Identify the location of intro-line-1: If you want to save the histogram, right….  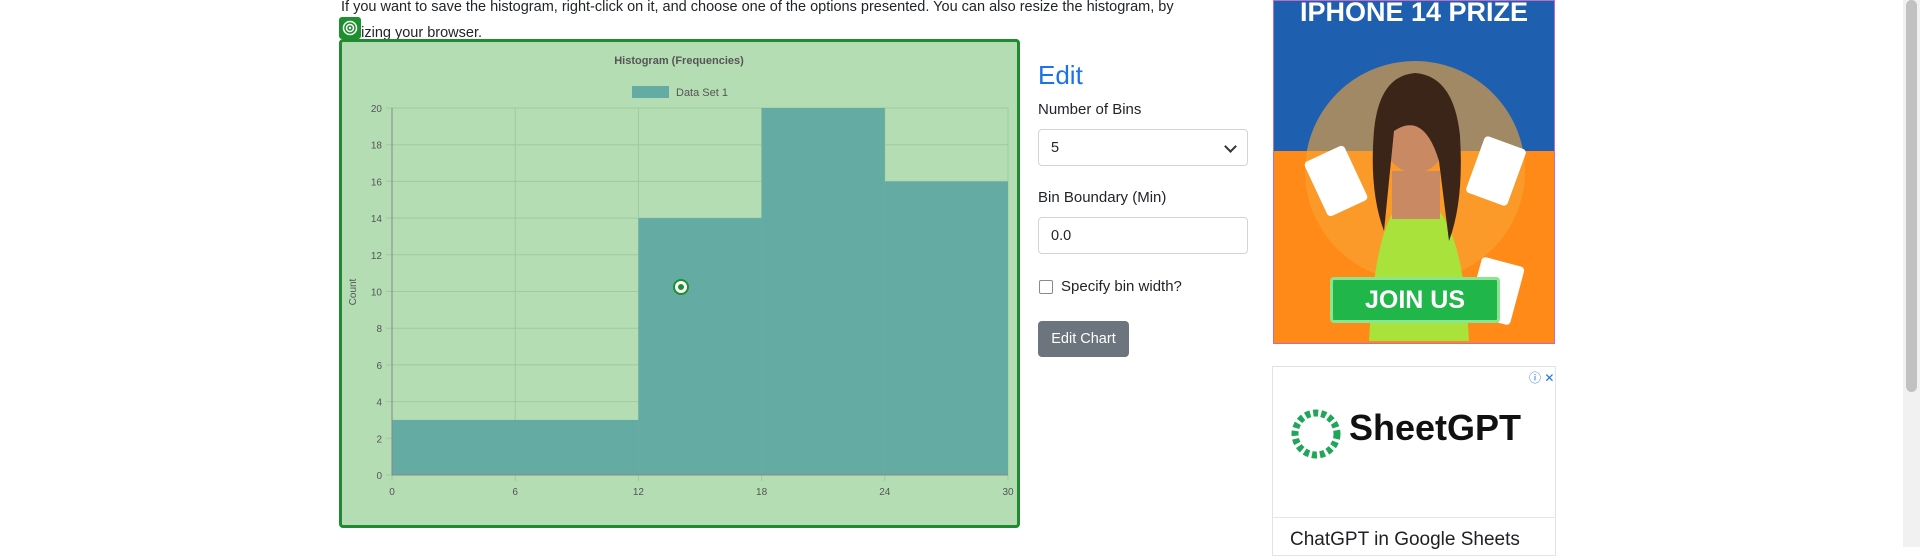
(757, 7).